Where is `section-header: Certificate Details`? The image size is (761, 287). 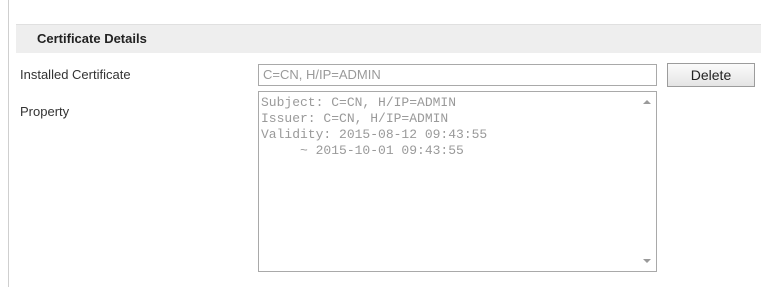 section-header: Certificate Details is located at coordinates (388, 38).